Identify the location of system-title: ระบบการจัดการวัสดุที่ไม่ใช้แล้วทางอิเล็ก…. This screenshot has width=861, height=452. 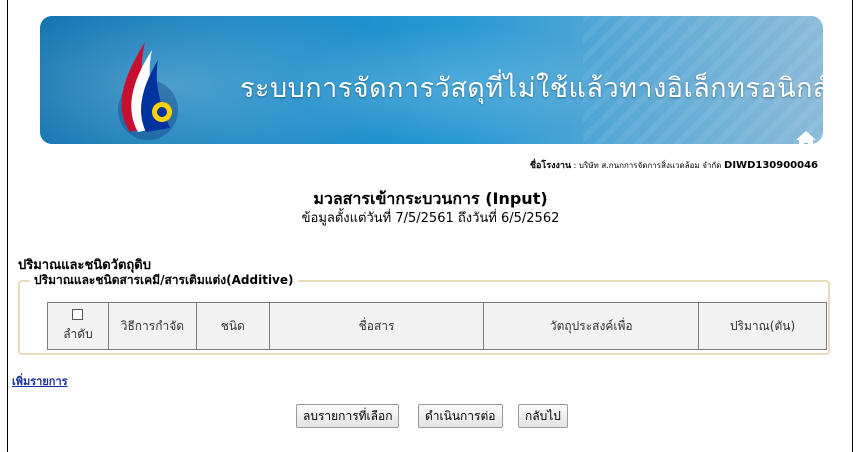
(531, 88).